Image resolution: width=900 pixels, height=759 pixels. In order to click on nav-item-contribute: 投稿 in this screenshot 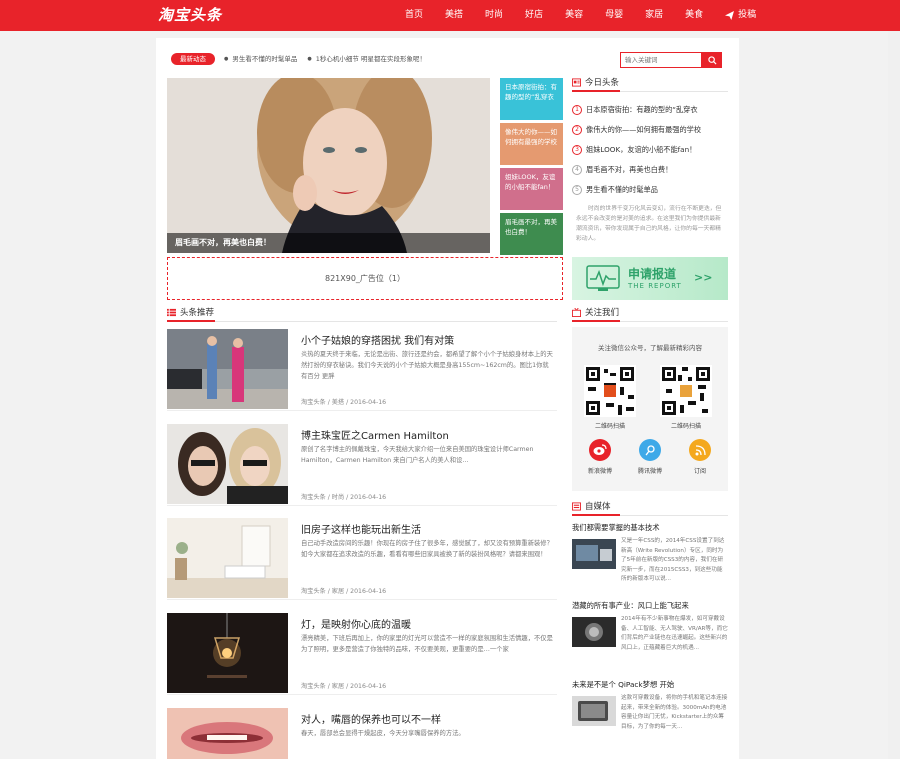, I will do `click(740, 15)`.